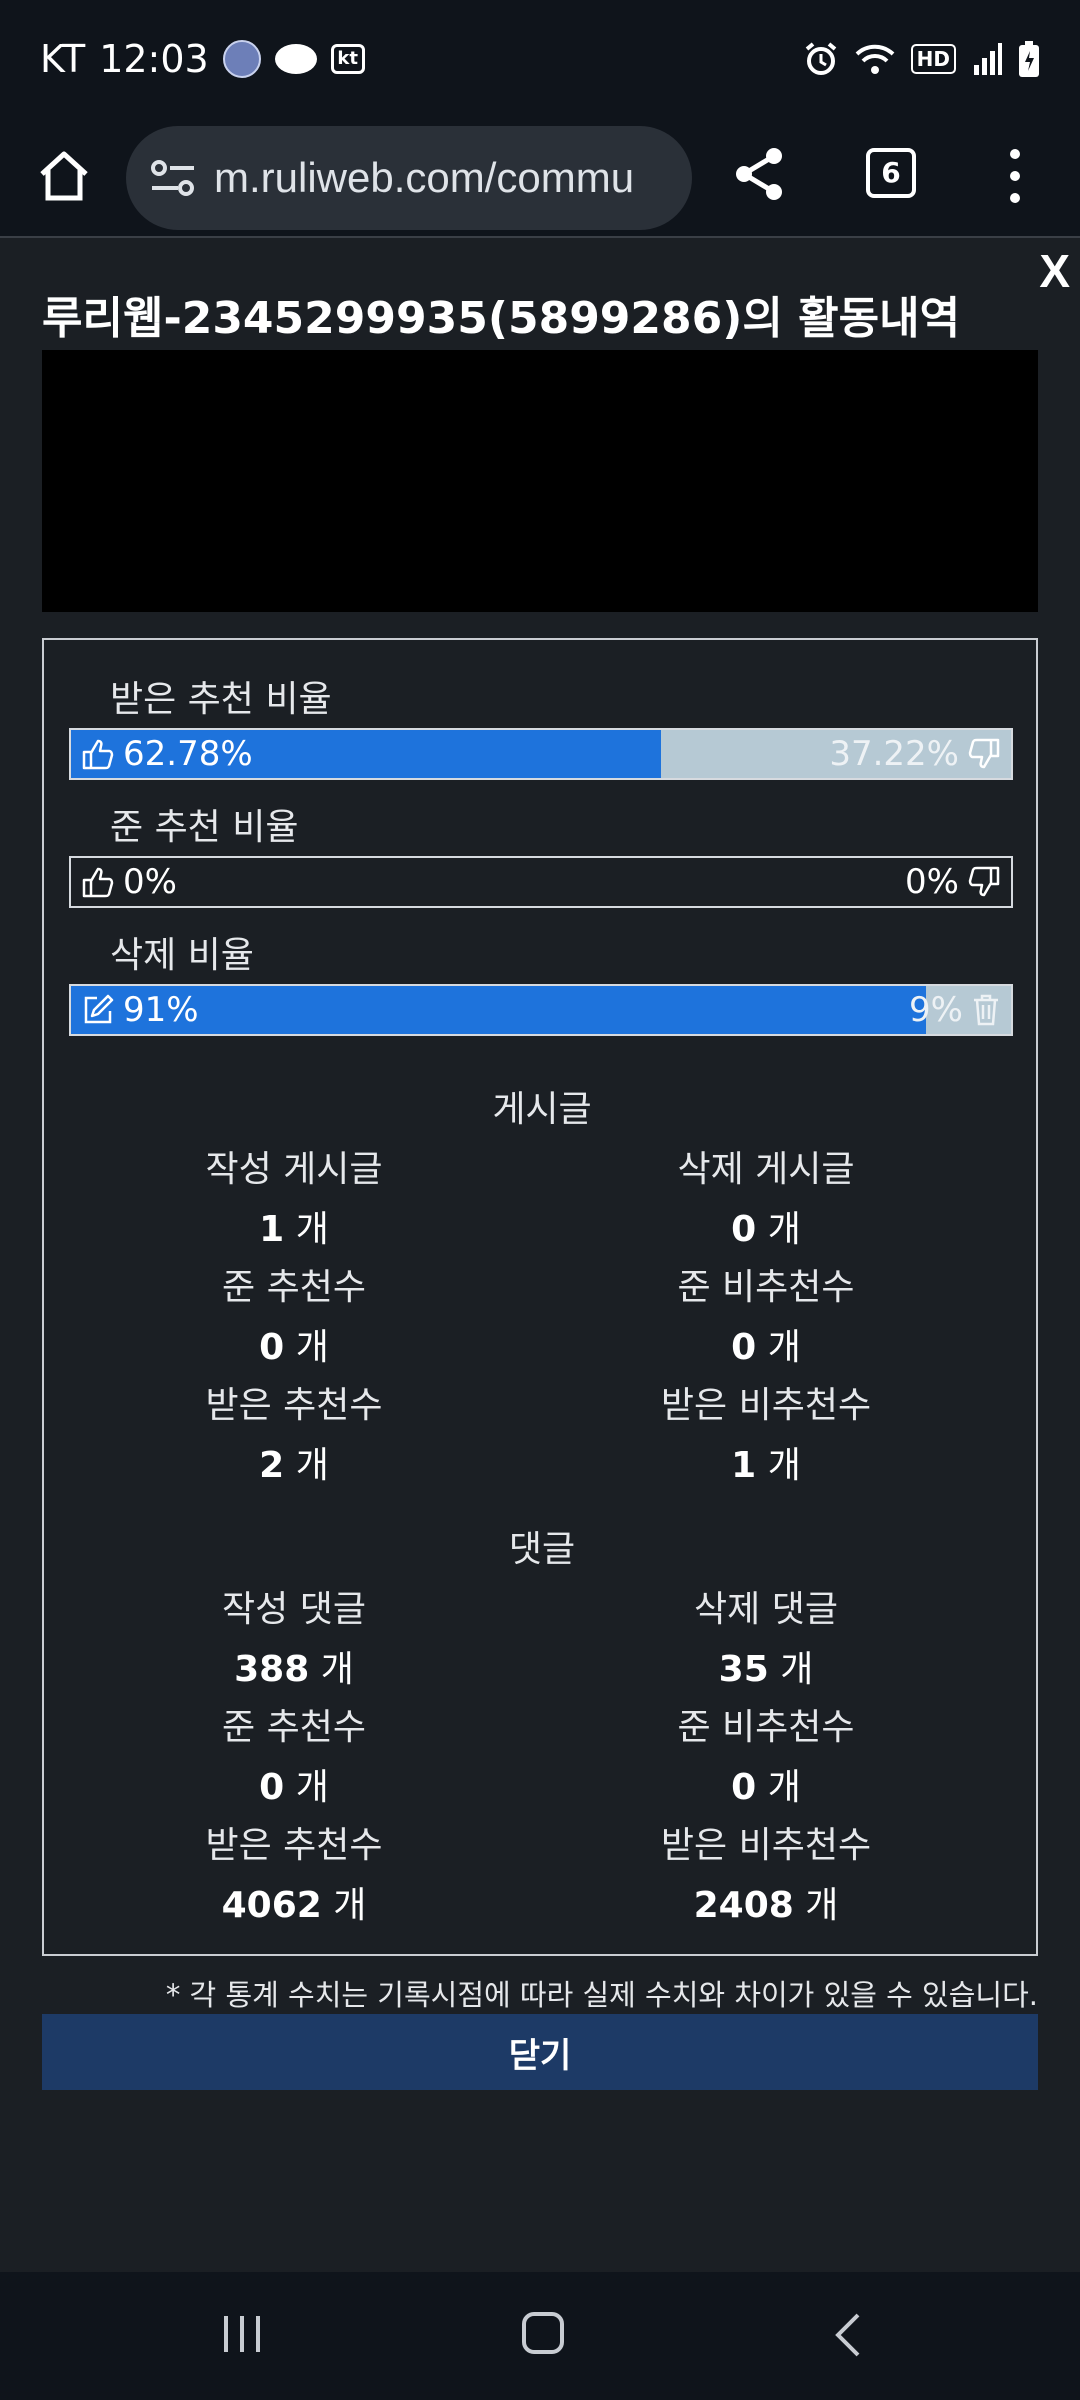  I want to click on alarm-icon, so click(821, 59).